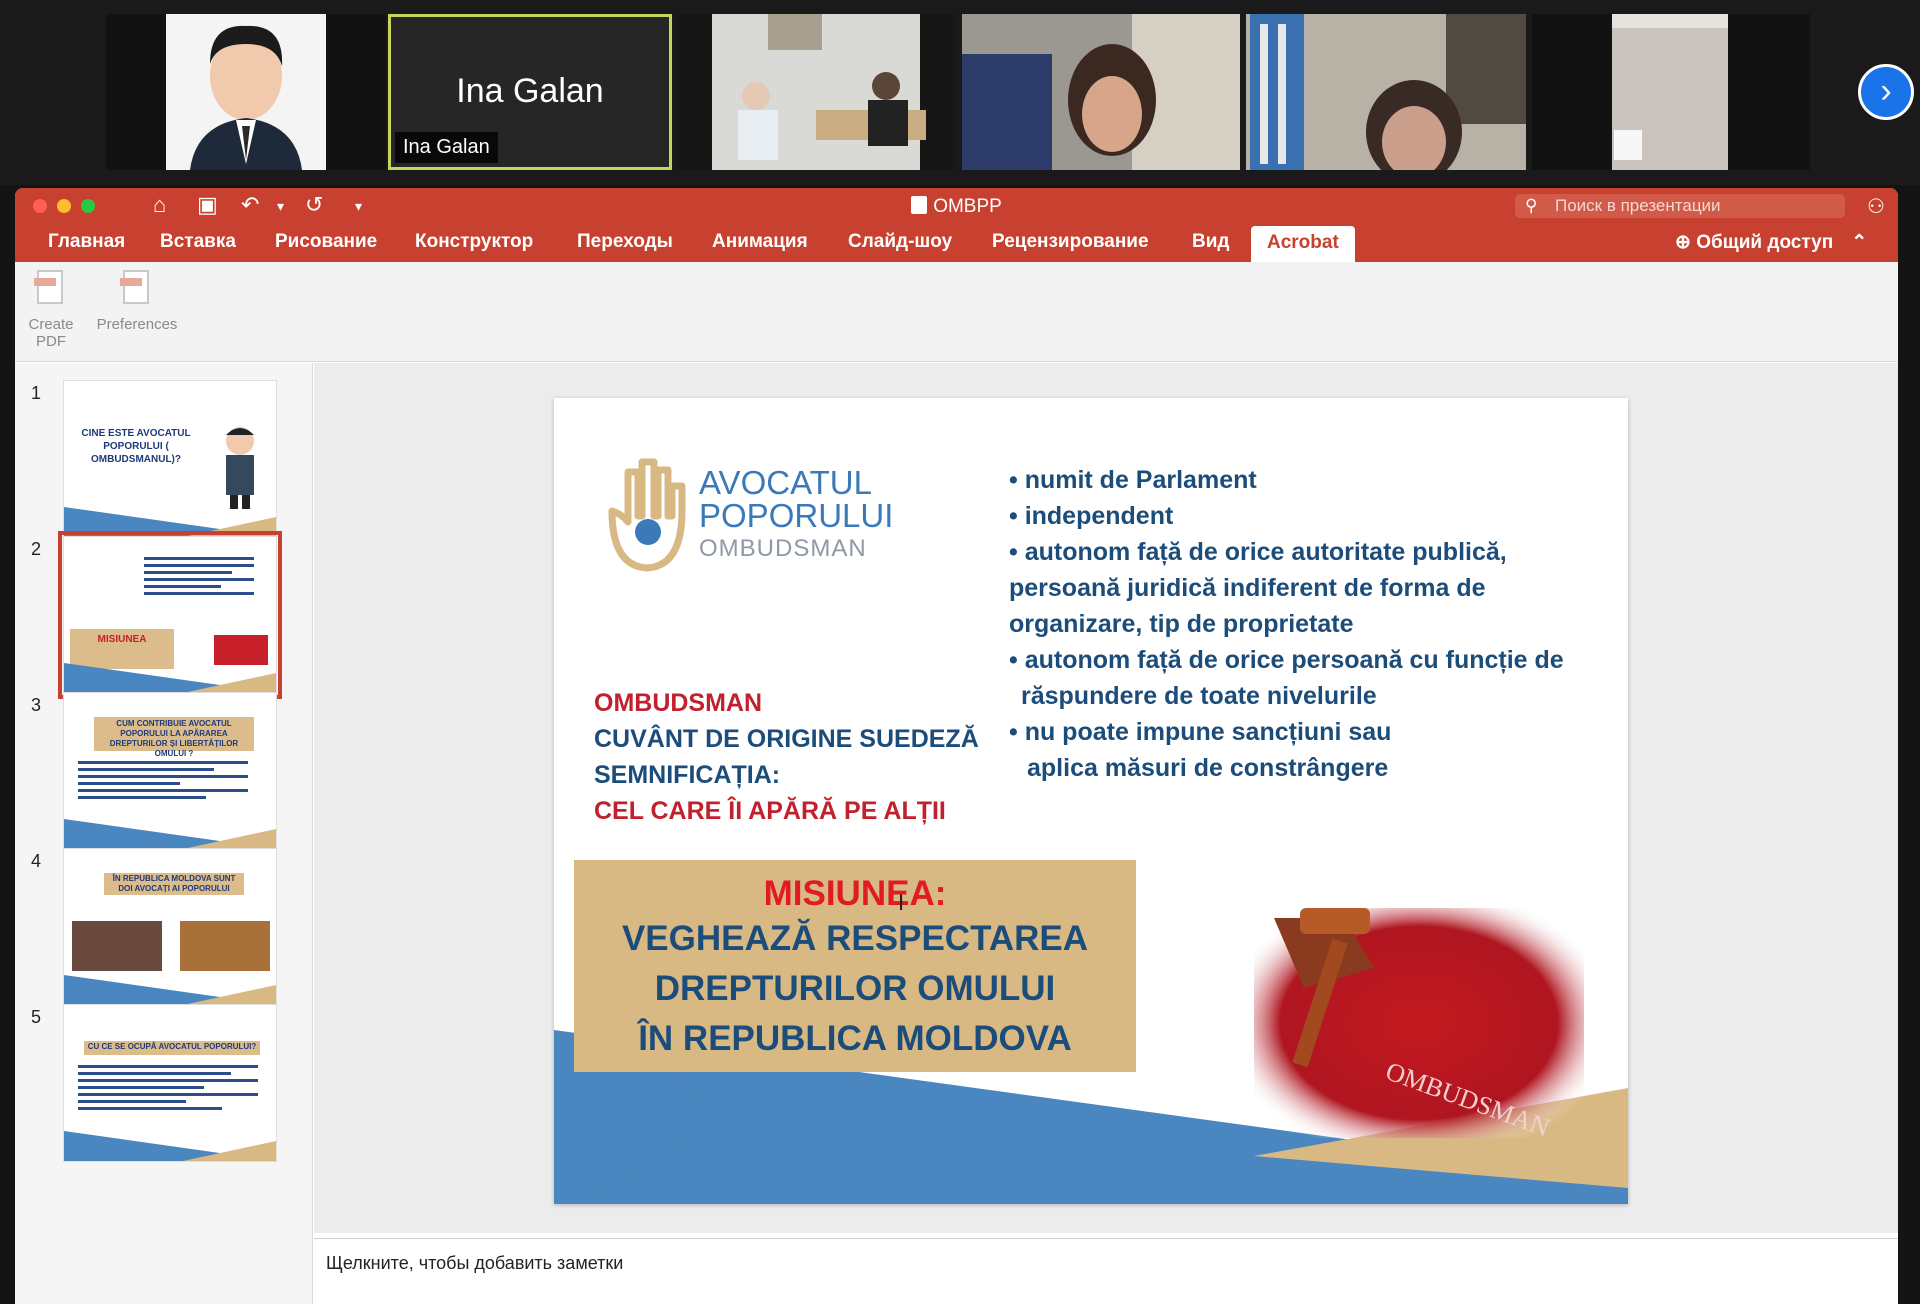 Image resolution: width=1920 pixels, height=1304 pixels. Describe the element at coordinates (86, 242) in the screenshot. I see `tab-home: Главная` at that location.